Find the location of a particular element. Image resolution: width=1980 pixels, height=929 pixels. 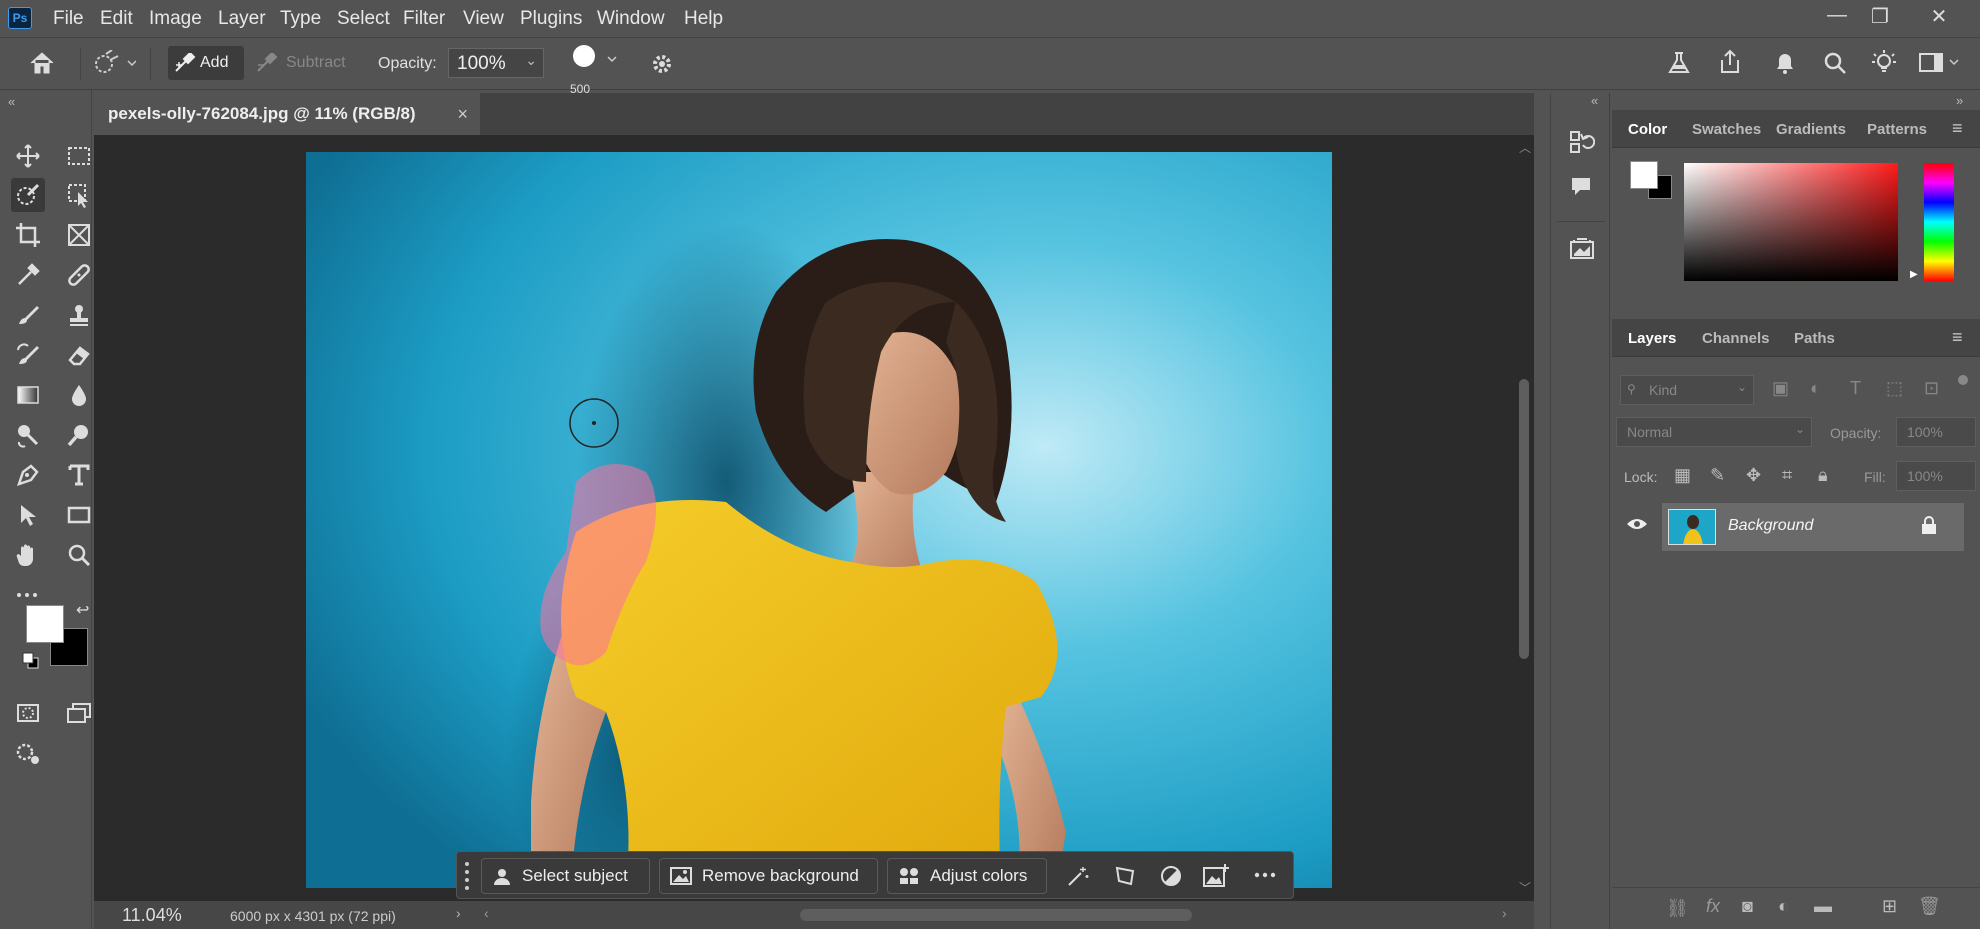

filter-shape-icon: ⬚ is located at coordinates (1894, 388).